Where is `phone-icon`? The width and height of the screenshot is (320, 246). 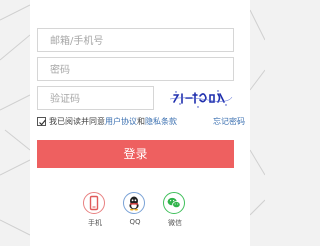 phone-icon is located at coordinates (94, 203).